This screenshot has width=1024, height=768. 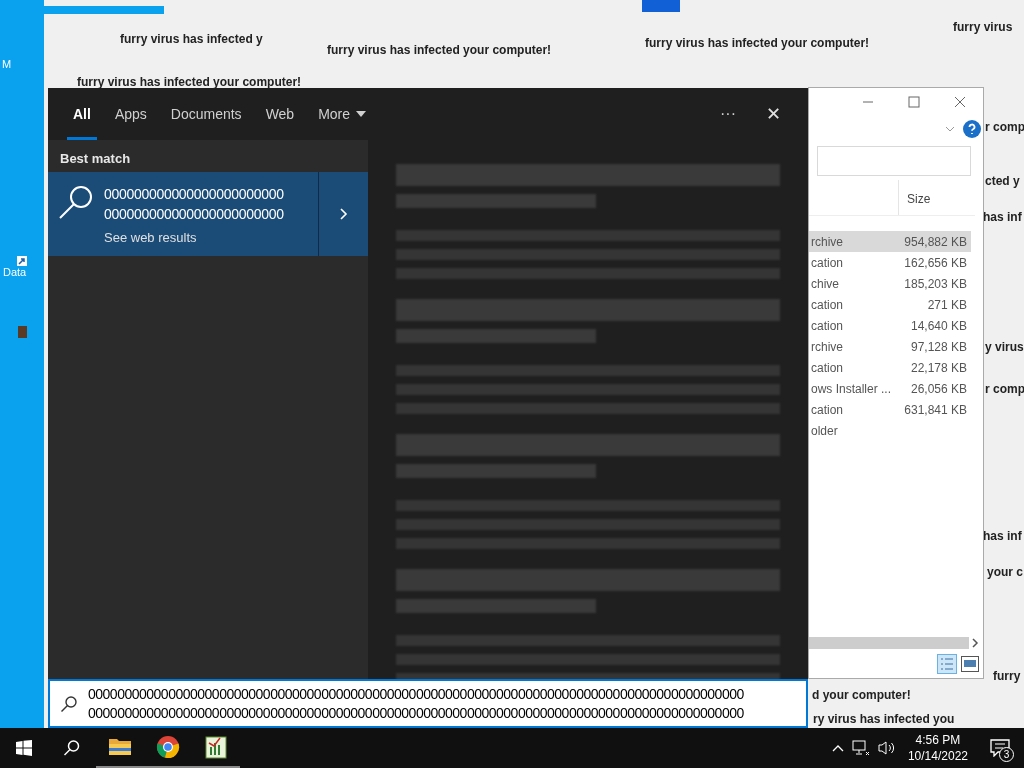 I want to click on chevron-down-icon, so click(x=950, y=129).